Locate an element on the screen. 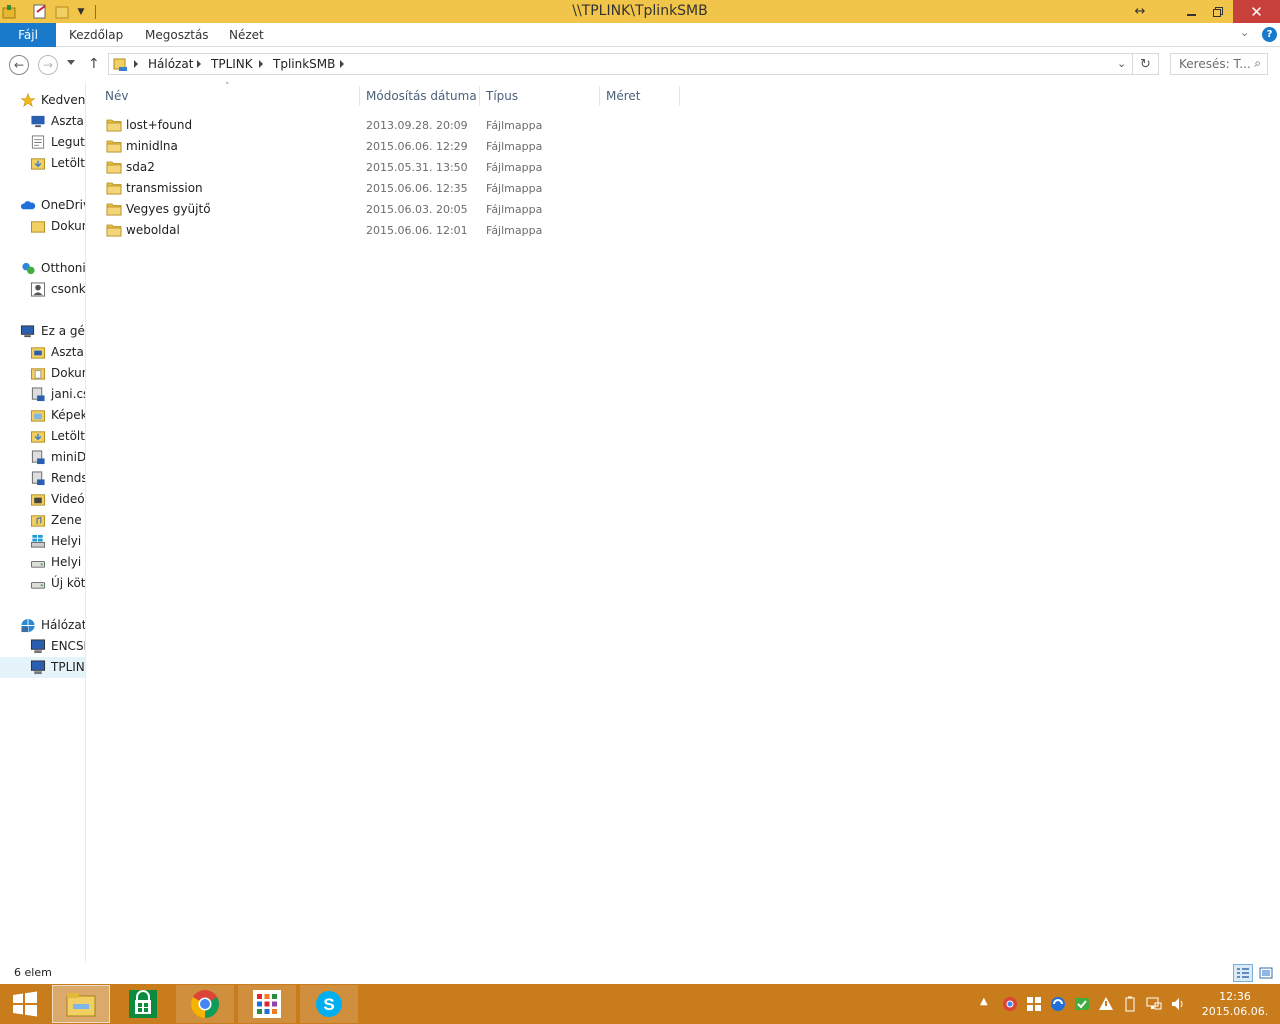 Image resolution: width=1280 pixels, height=1024 pixels. refresh-button: ↻ is located at coordinates (1146, 64).